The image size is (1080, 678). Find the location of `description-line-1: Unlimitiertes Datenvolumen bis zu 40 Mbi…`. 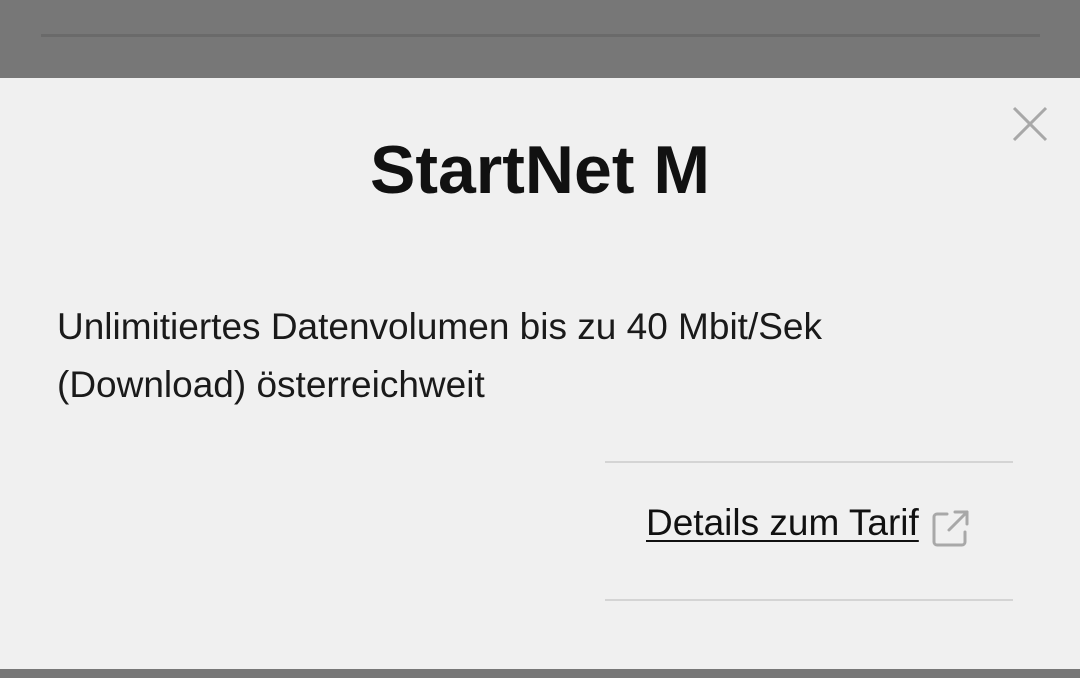

description-line-1: Unlimitiertes Datenvolumen bis zu 40 Mbi… is located at coordinates (439, 326).